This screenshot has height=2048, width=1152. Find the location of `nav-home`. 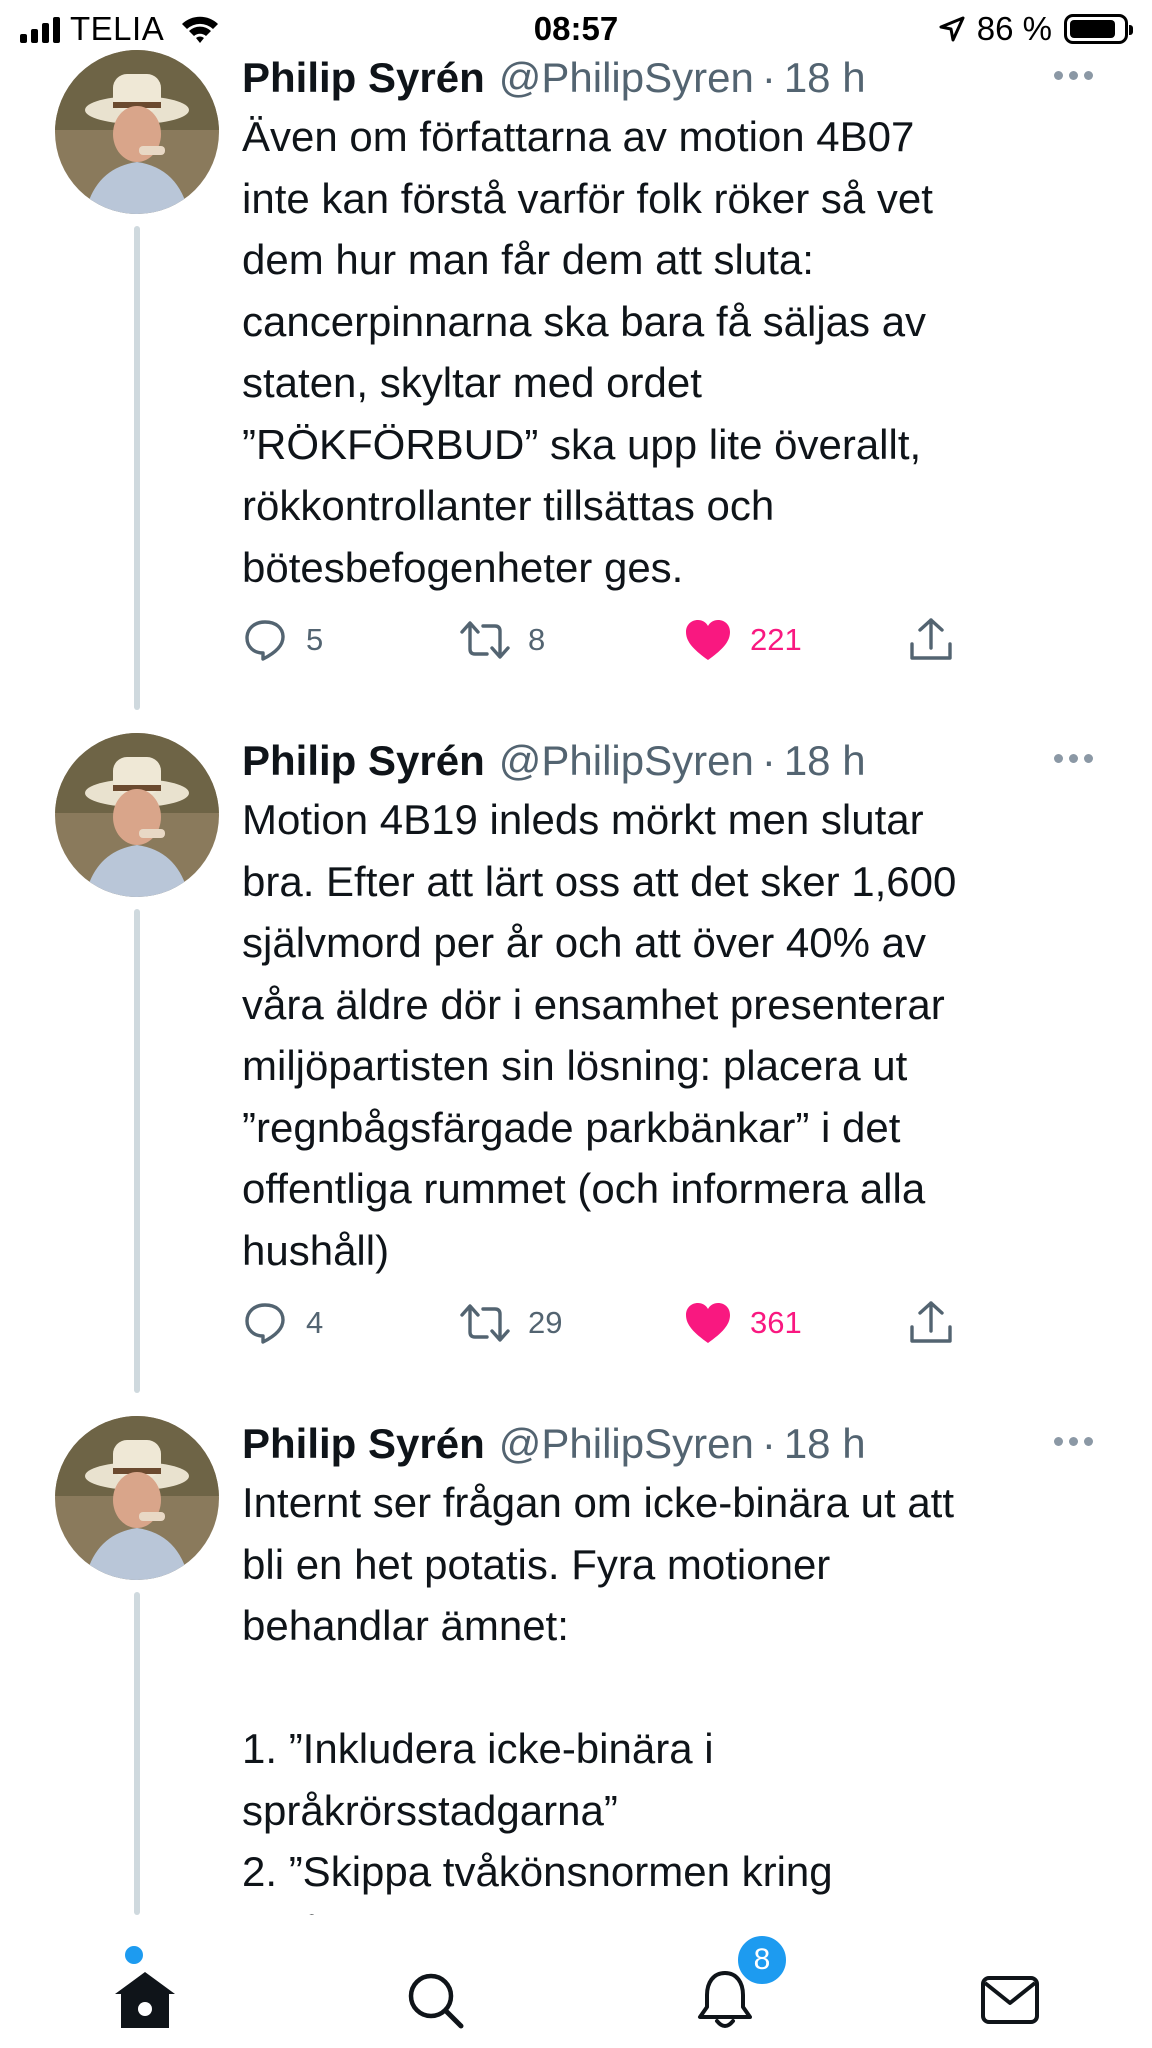

nav-home is located at coordinates (145, 2000).